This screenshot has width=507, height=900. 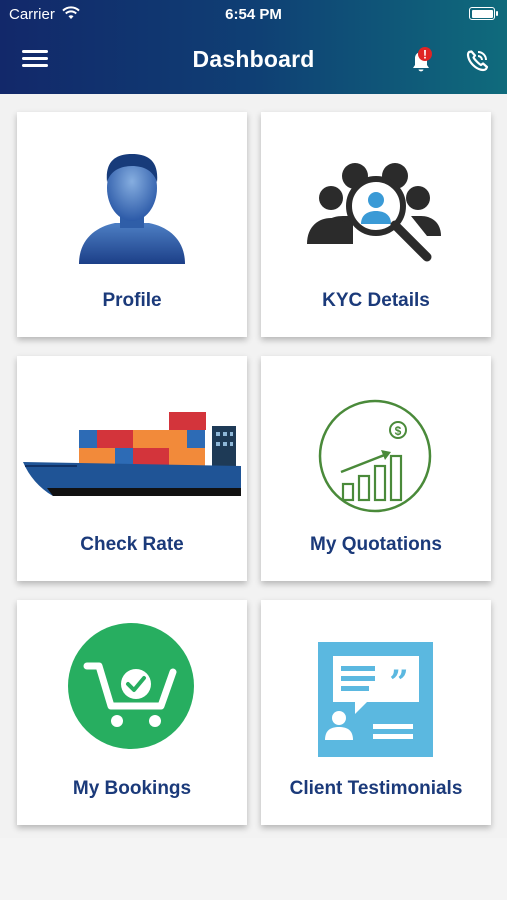 I want to click on cart-check-icon, so click(x=132, y=685).